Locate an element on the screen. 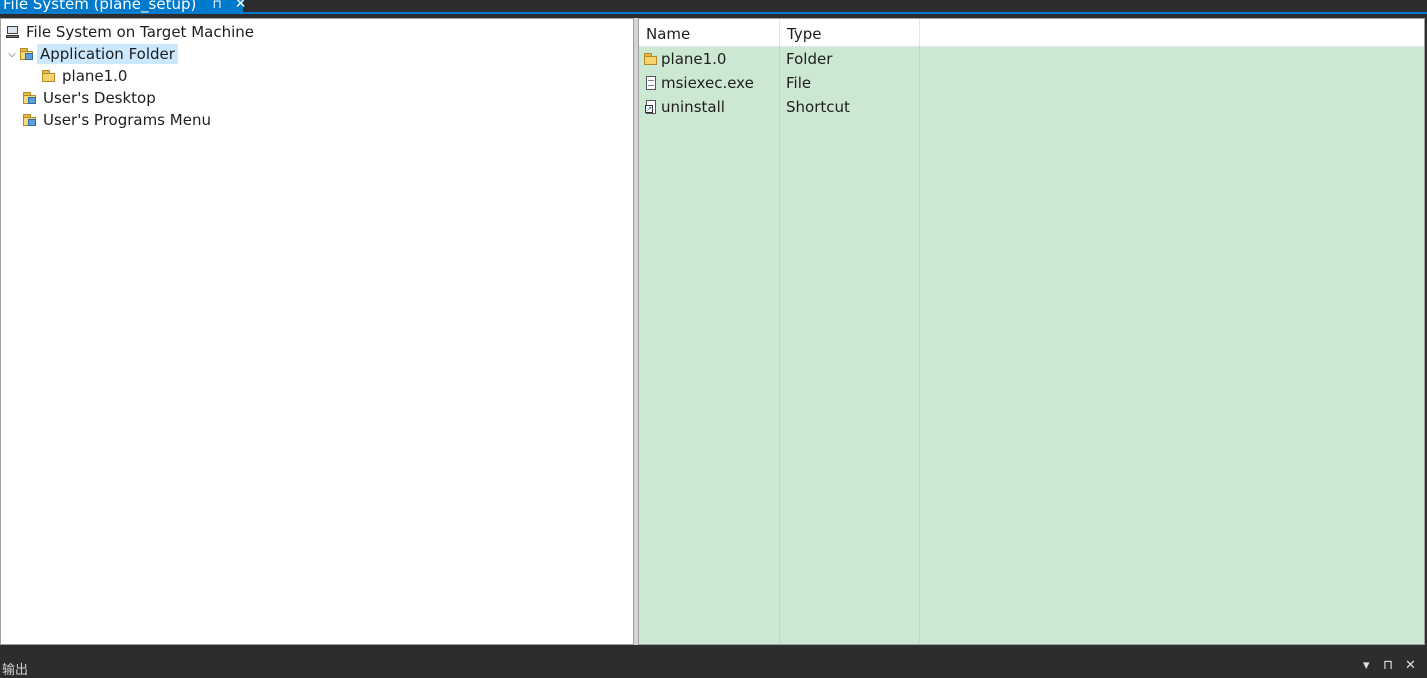  tree-item-label: plane1.0 is located at coordinates (95, 76).